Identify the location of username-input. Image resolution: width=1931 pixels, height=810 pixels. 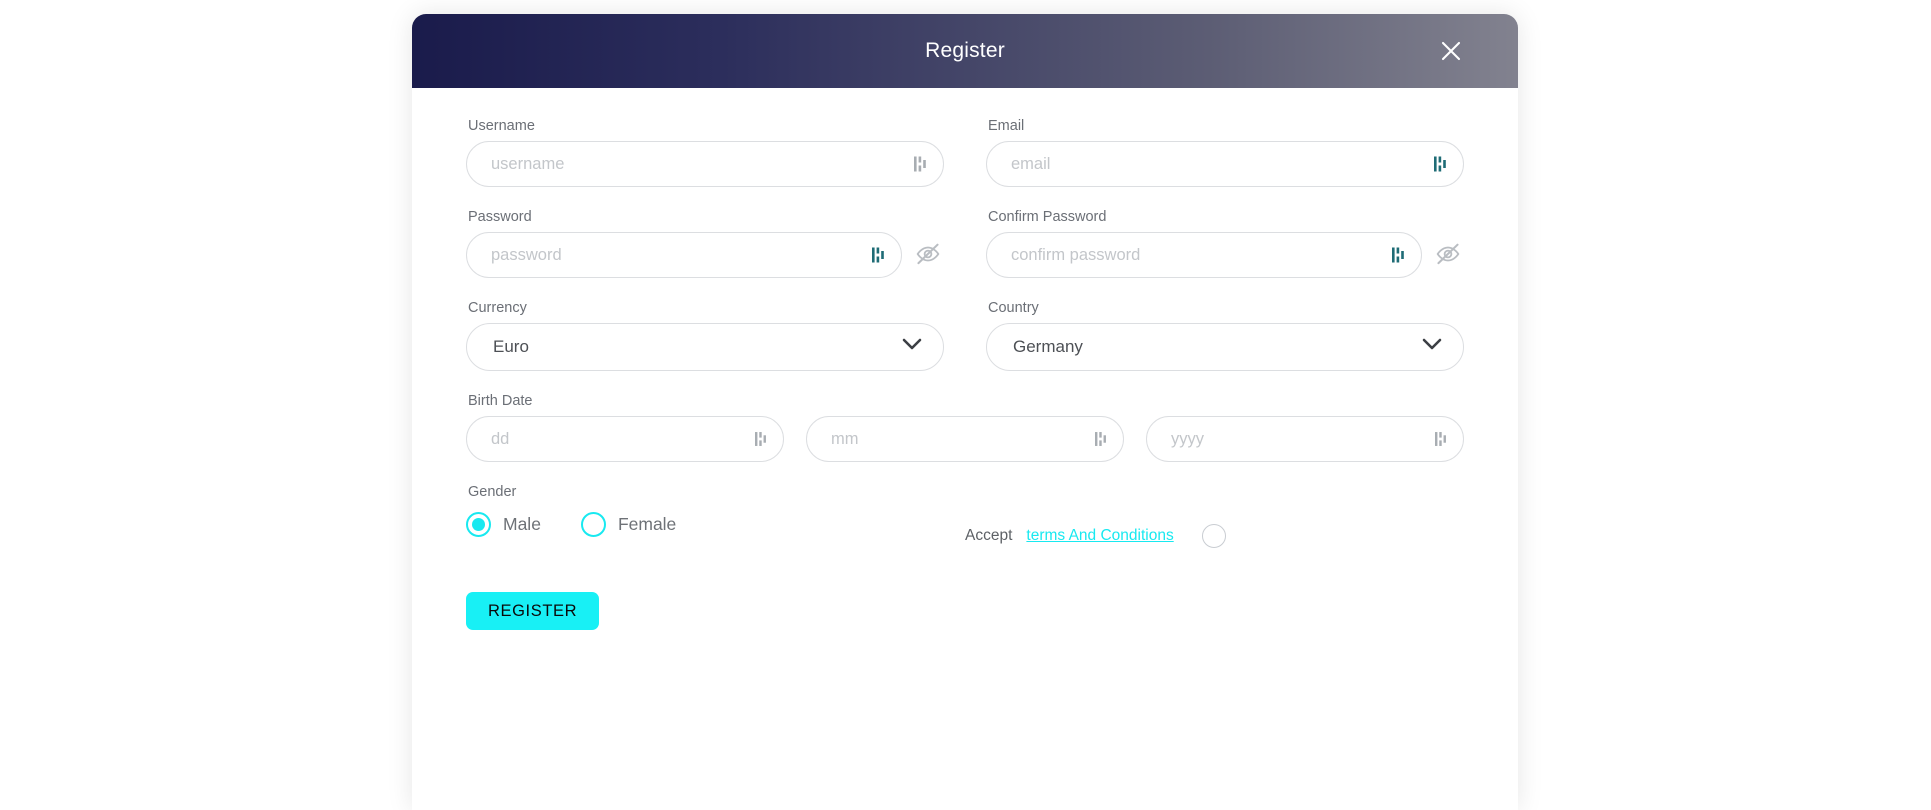
(705, 164).